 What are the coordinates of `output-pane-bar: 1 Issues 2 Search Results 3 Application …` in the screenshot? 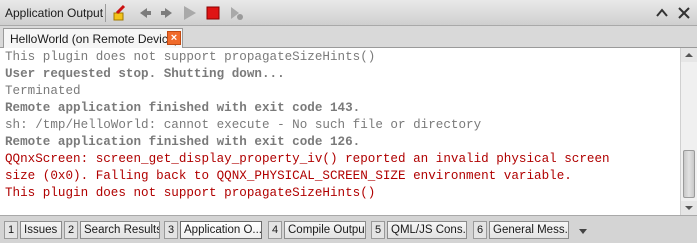 It's located at (348, 229).